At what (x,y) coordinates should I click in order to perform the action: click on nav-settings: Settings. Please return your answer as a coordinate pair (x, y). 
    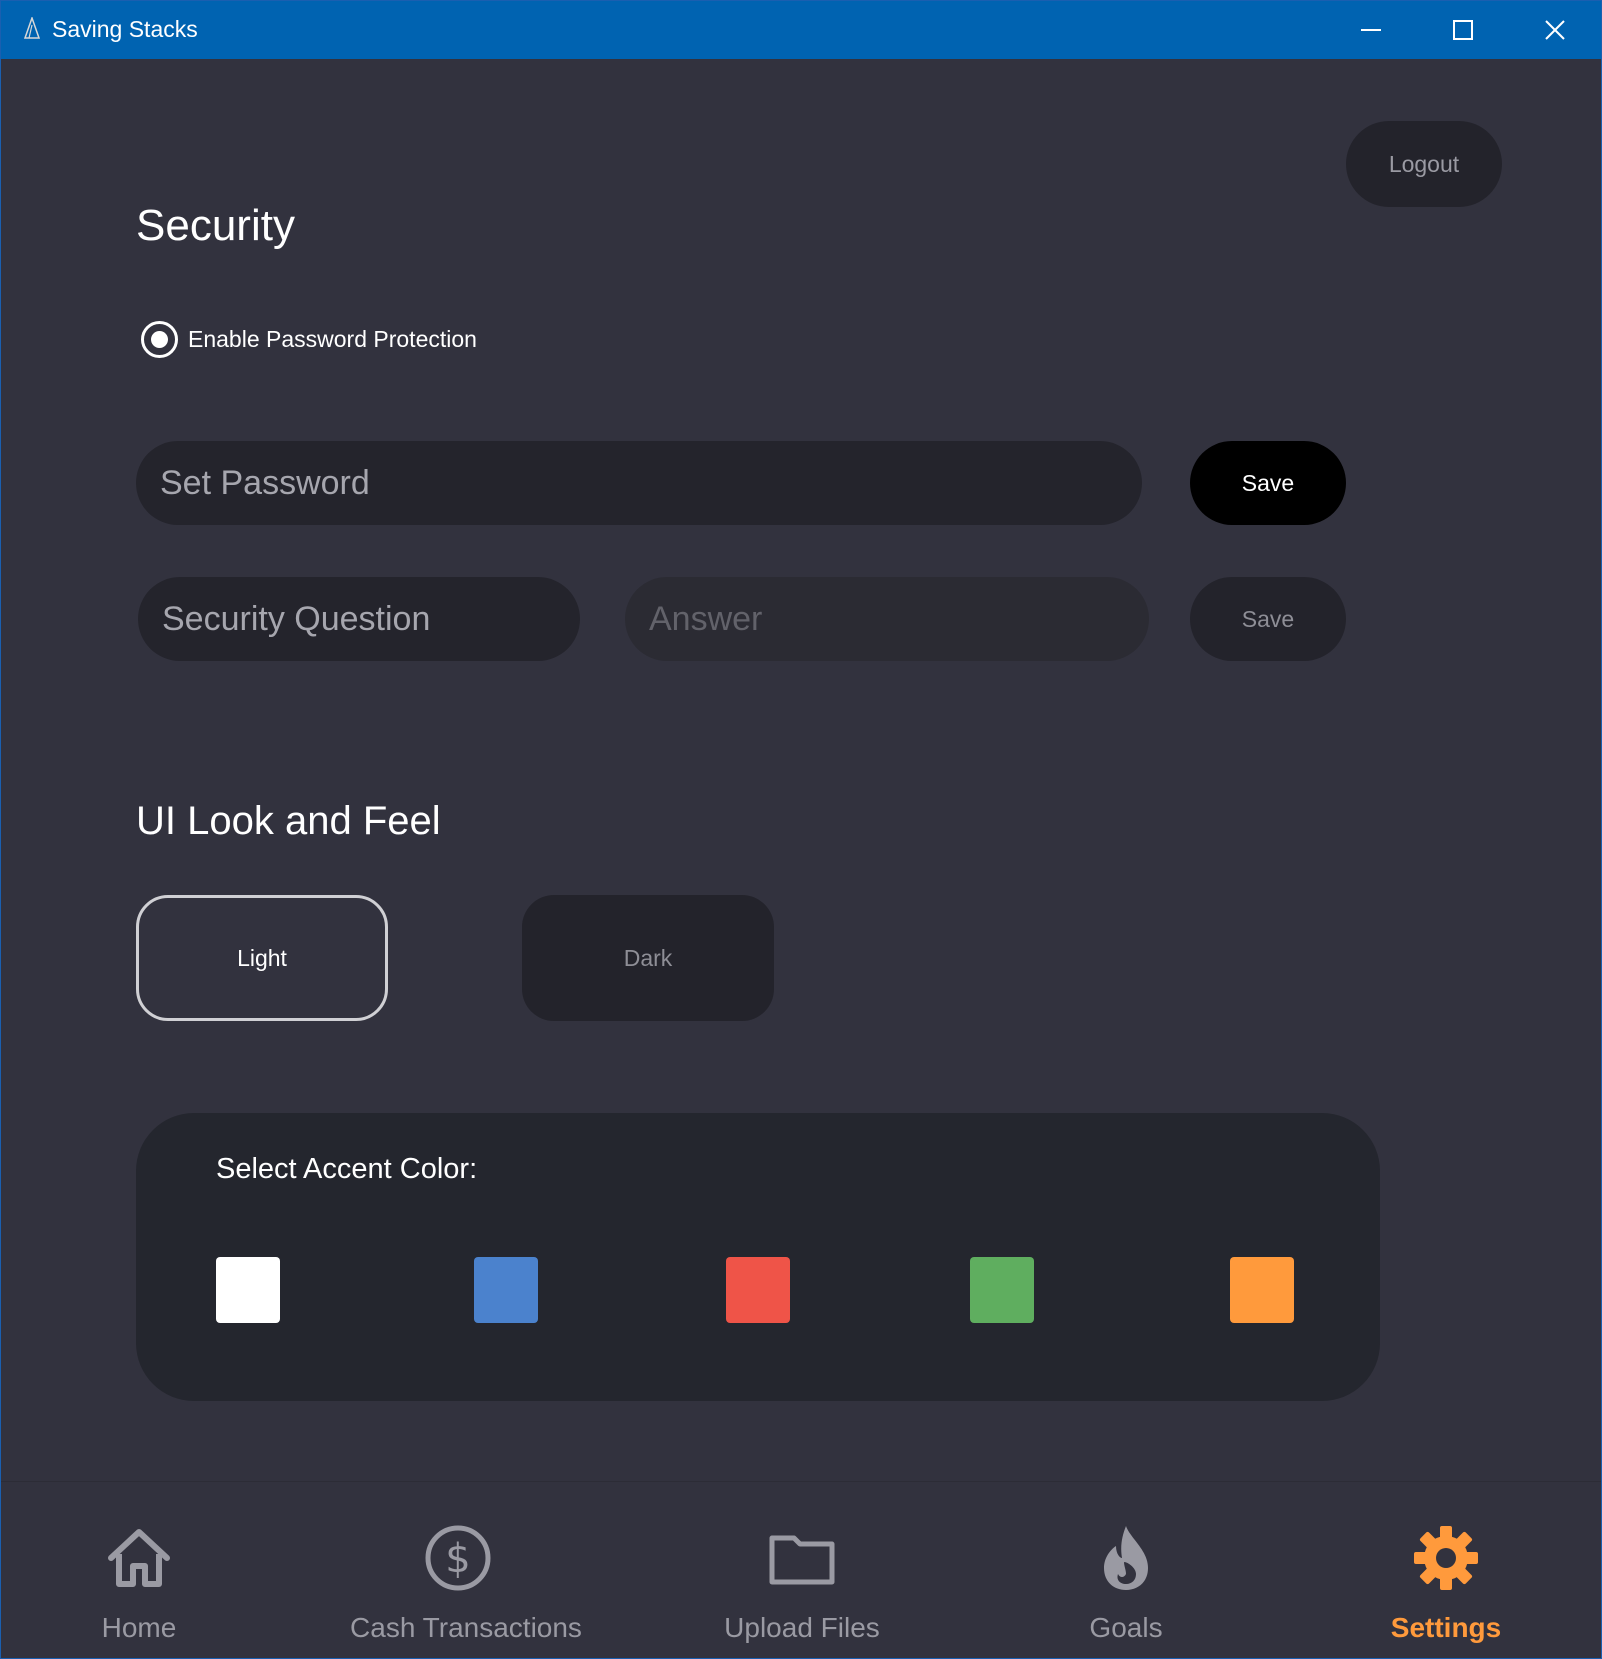
    Looking at the image, I should click on (1446, 1570).